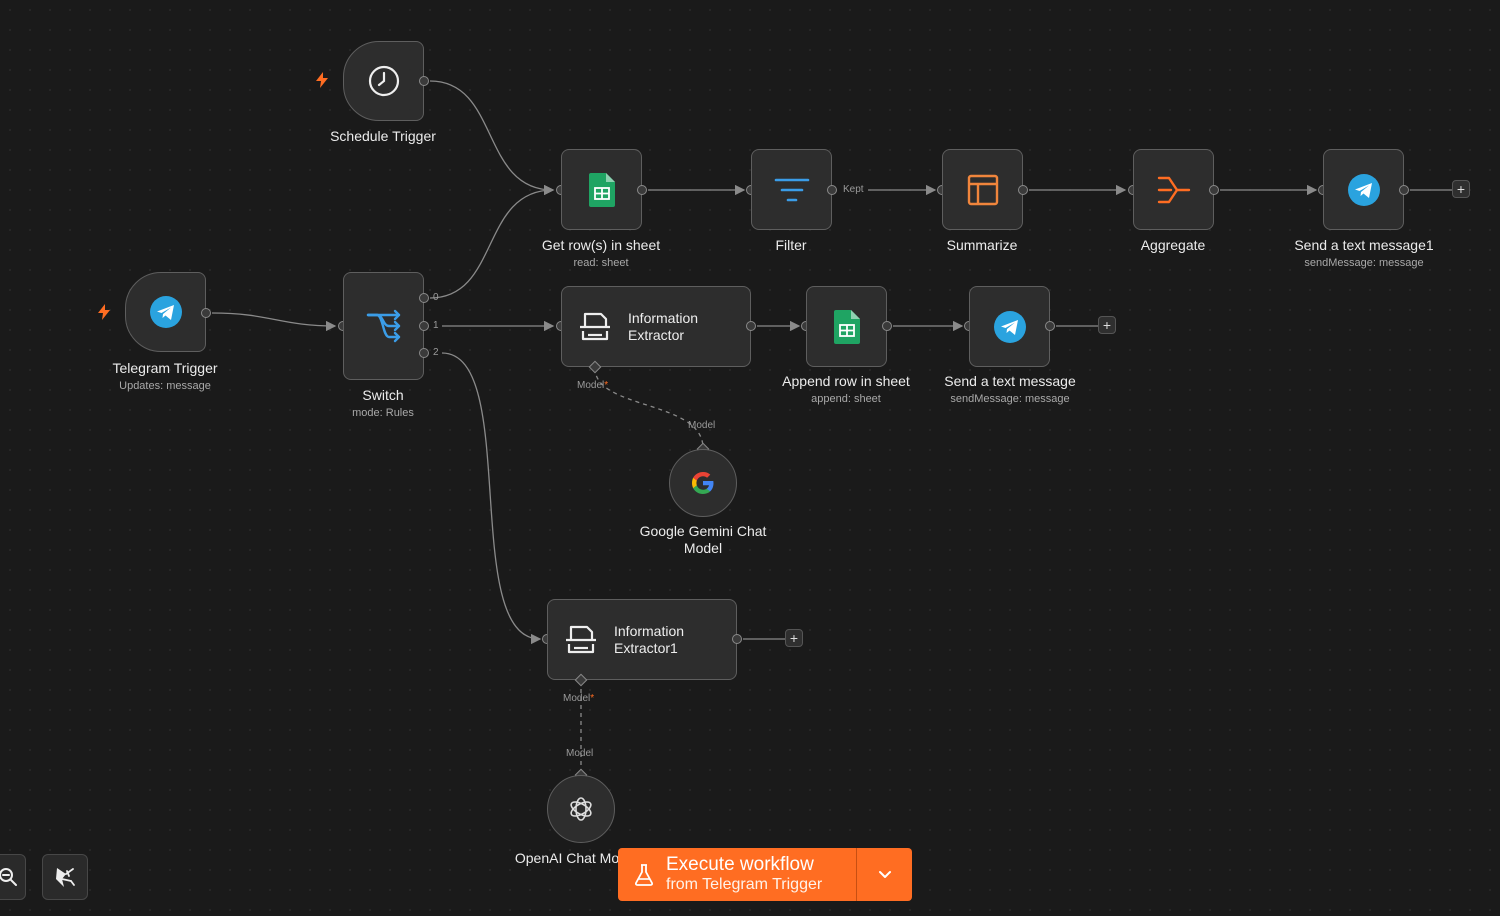  I want to click on flask-icon, so click(644, 874).